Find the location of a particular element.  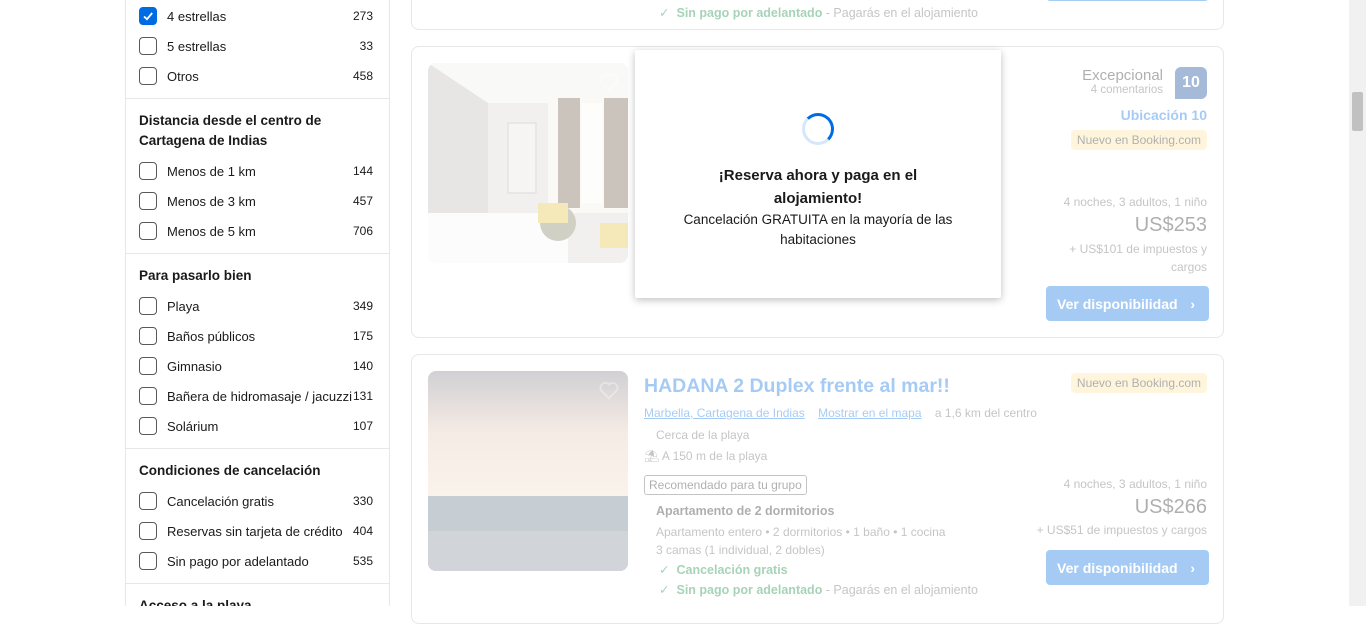

free-cancellation-line: ✓ Cancelación gratis is located at coordinates (723, 569).